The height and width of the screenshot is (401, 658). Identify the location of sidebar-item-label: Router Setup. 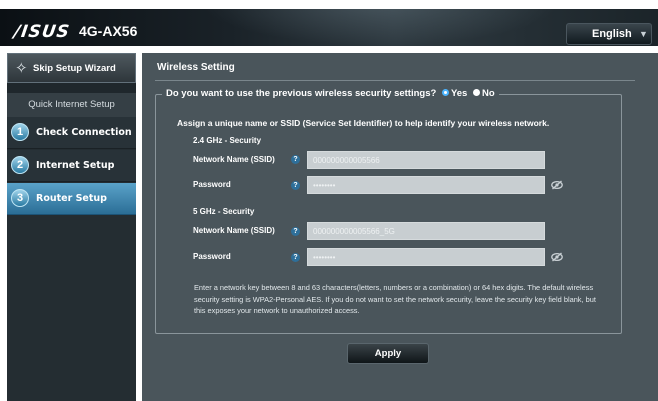
(71, 198).